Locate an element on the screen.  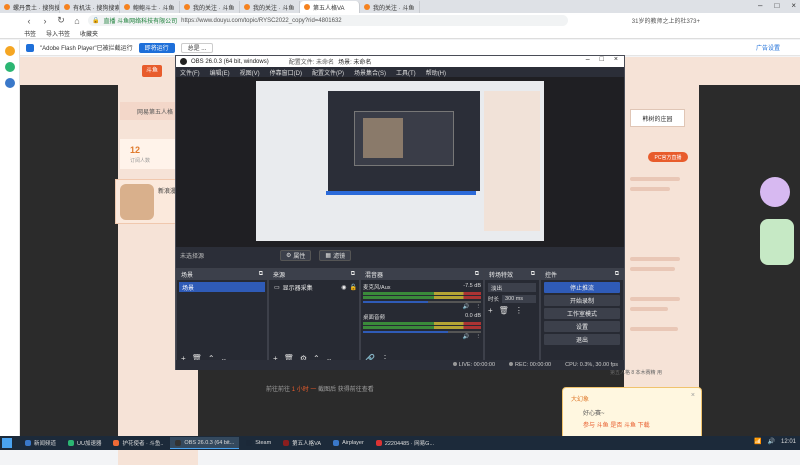
flash-allow-button: 即将运行 is located at coordinates (156, 47).